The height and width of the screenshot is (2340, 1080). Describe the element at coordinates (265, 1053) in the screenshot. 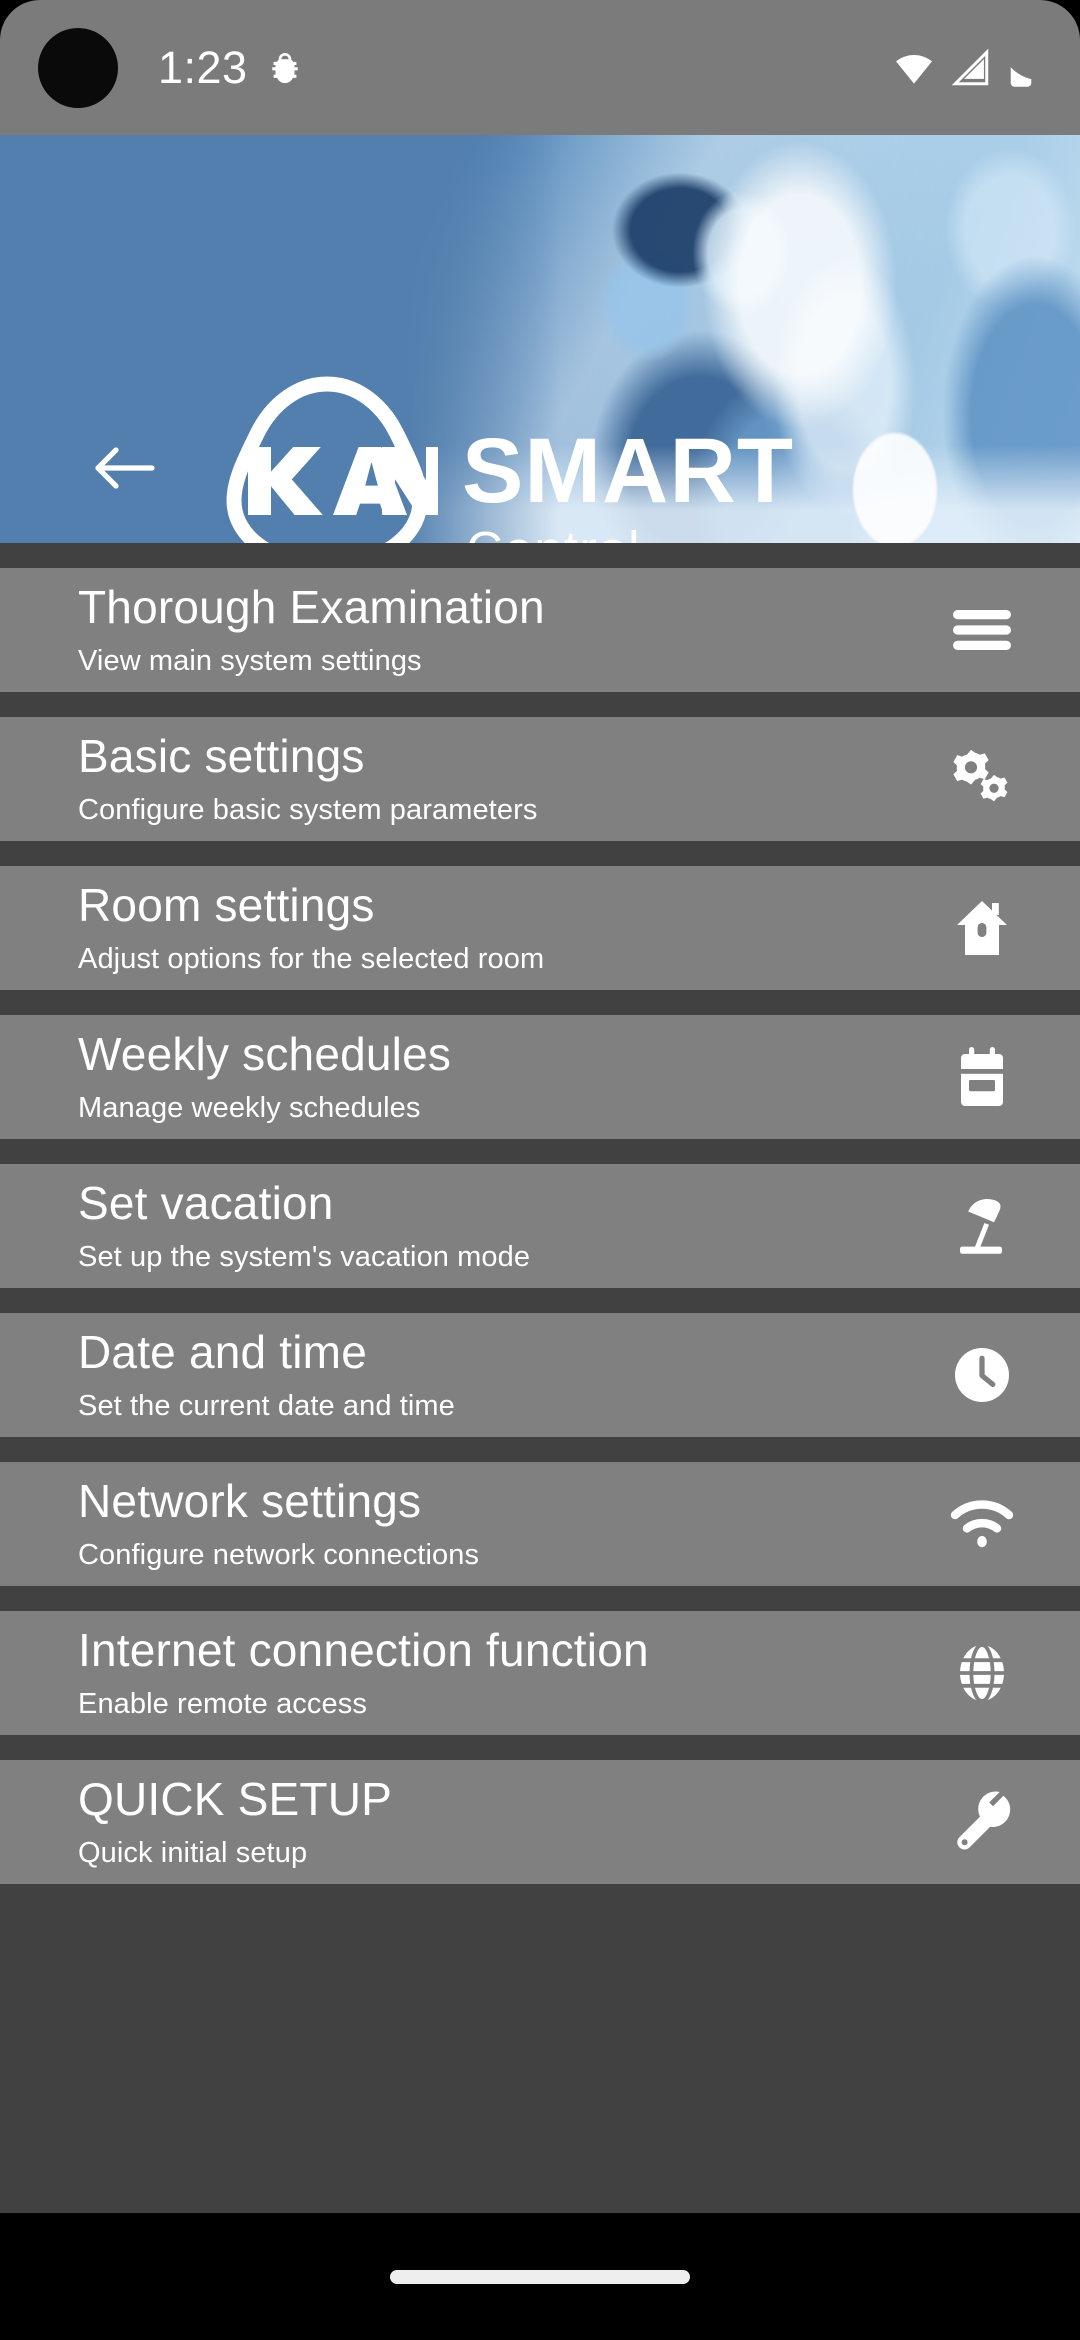

I see `menu-item-title: Weekly schedules` at that location.